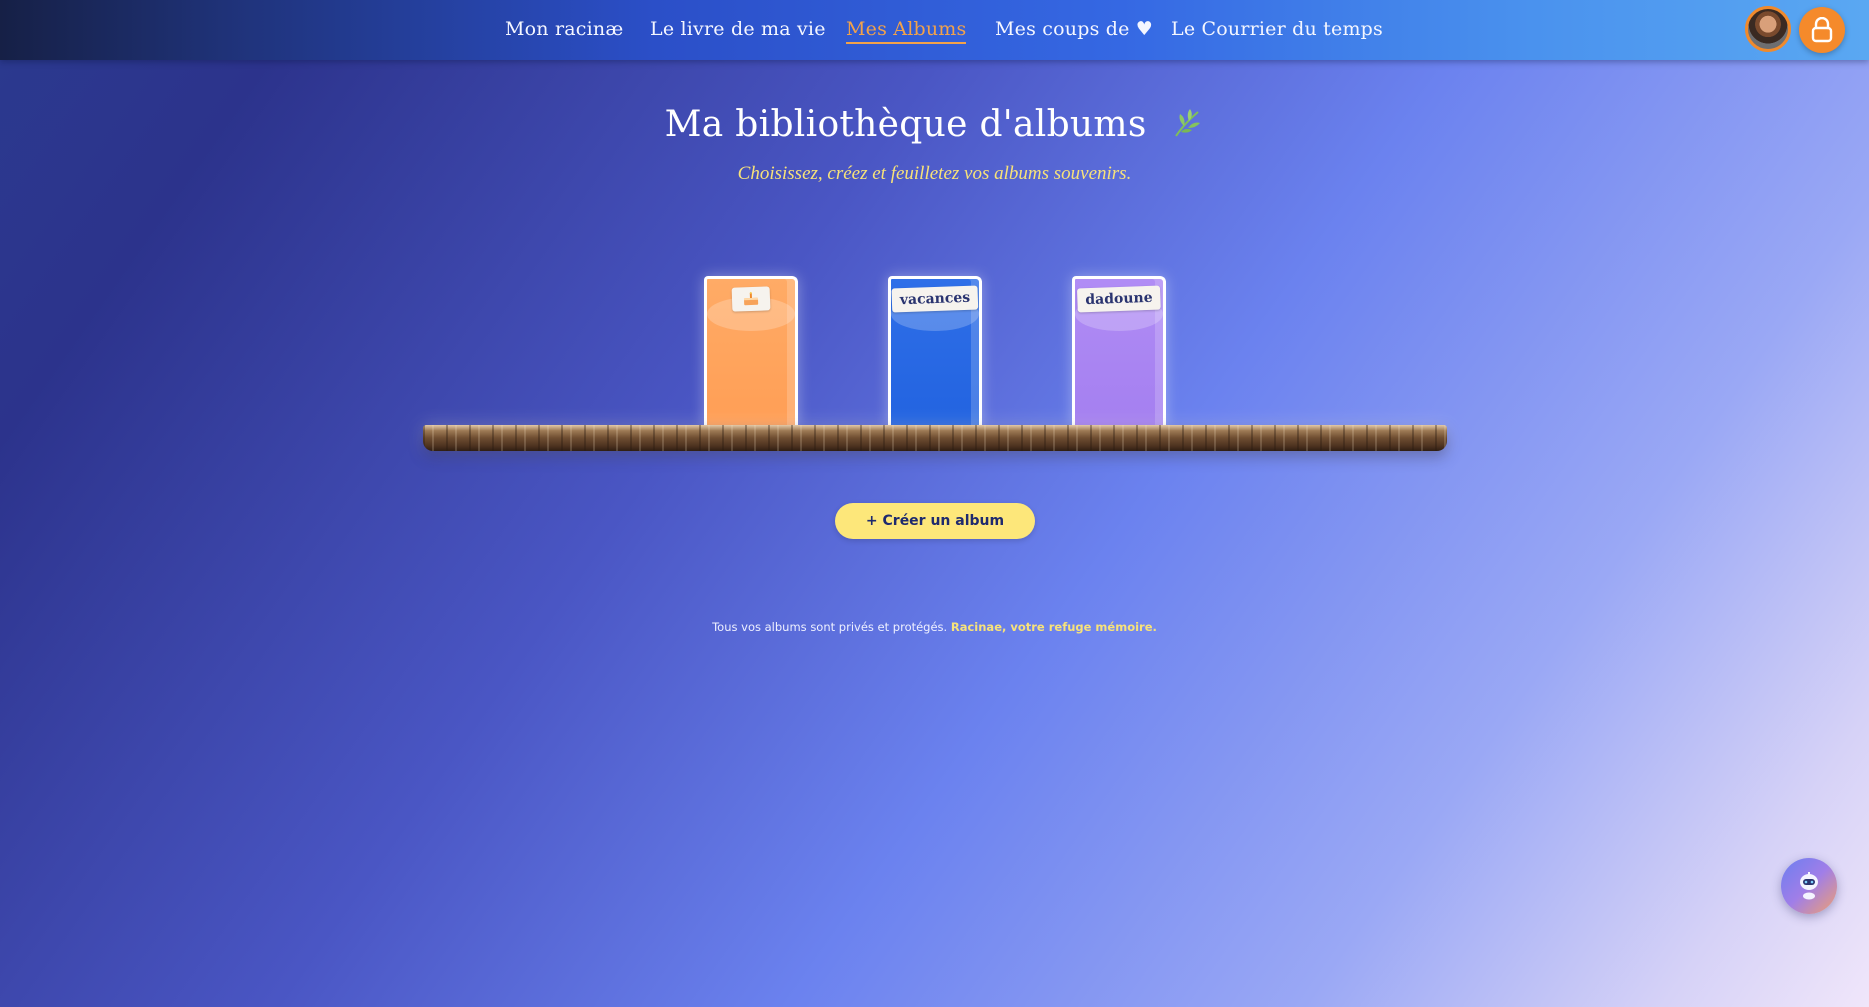 The image size is (1869, 1007). I want to click on lock-icon, so click(1822, 30).